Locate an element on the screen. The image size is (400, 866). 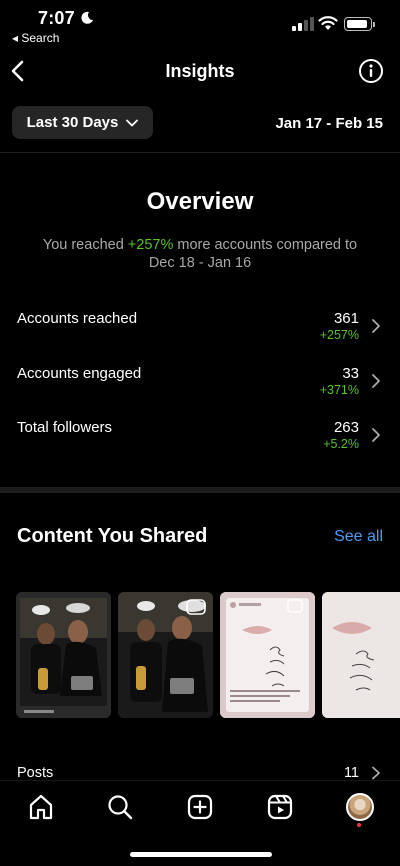
moon-icon is located at coordinates (87, 17).